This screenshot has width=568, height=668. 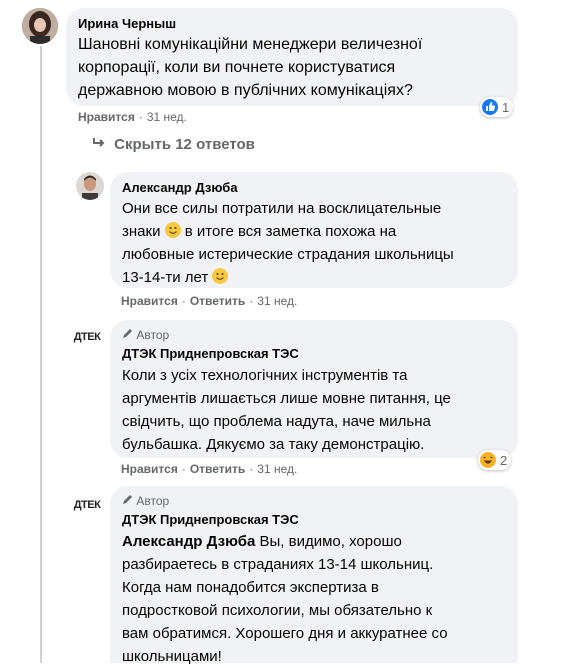 I want to click on reply-line: Александр Дзюба Вы, видимо, хорошо, so click(x=262, y=541).